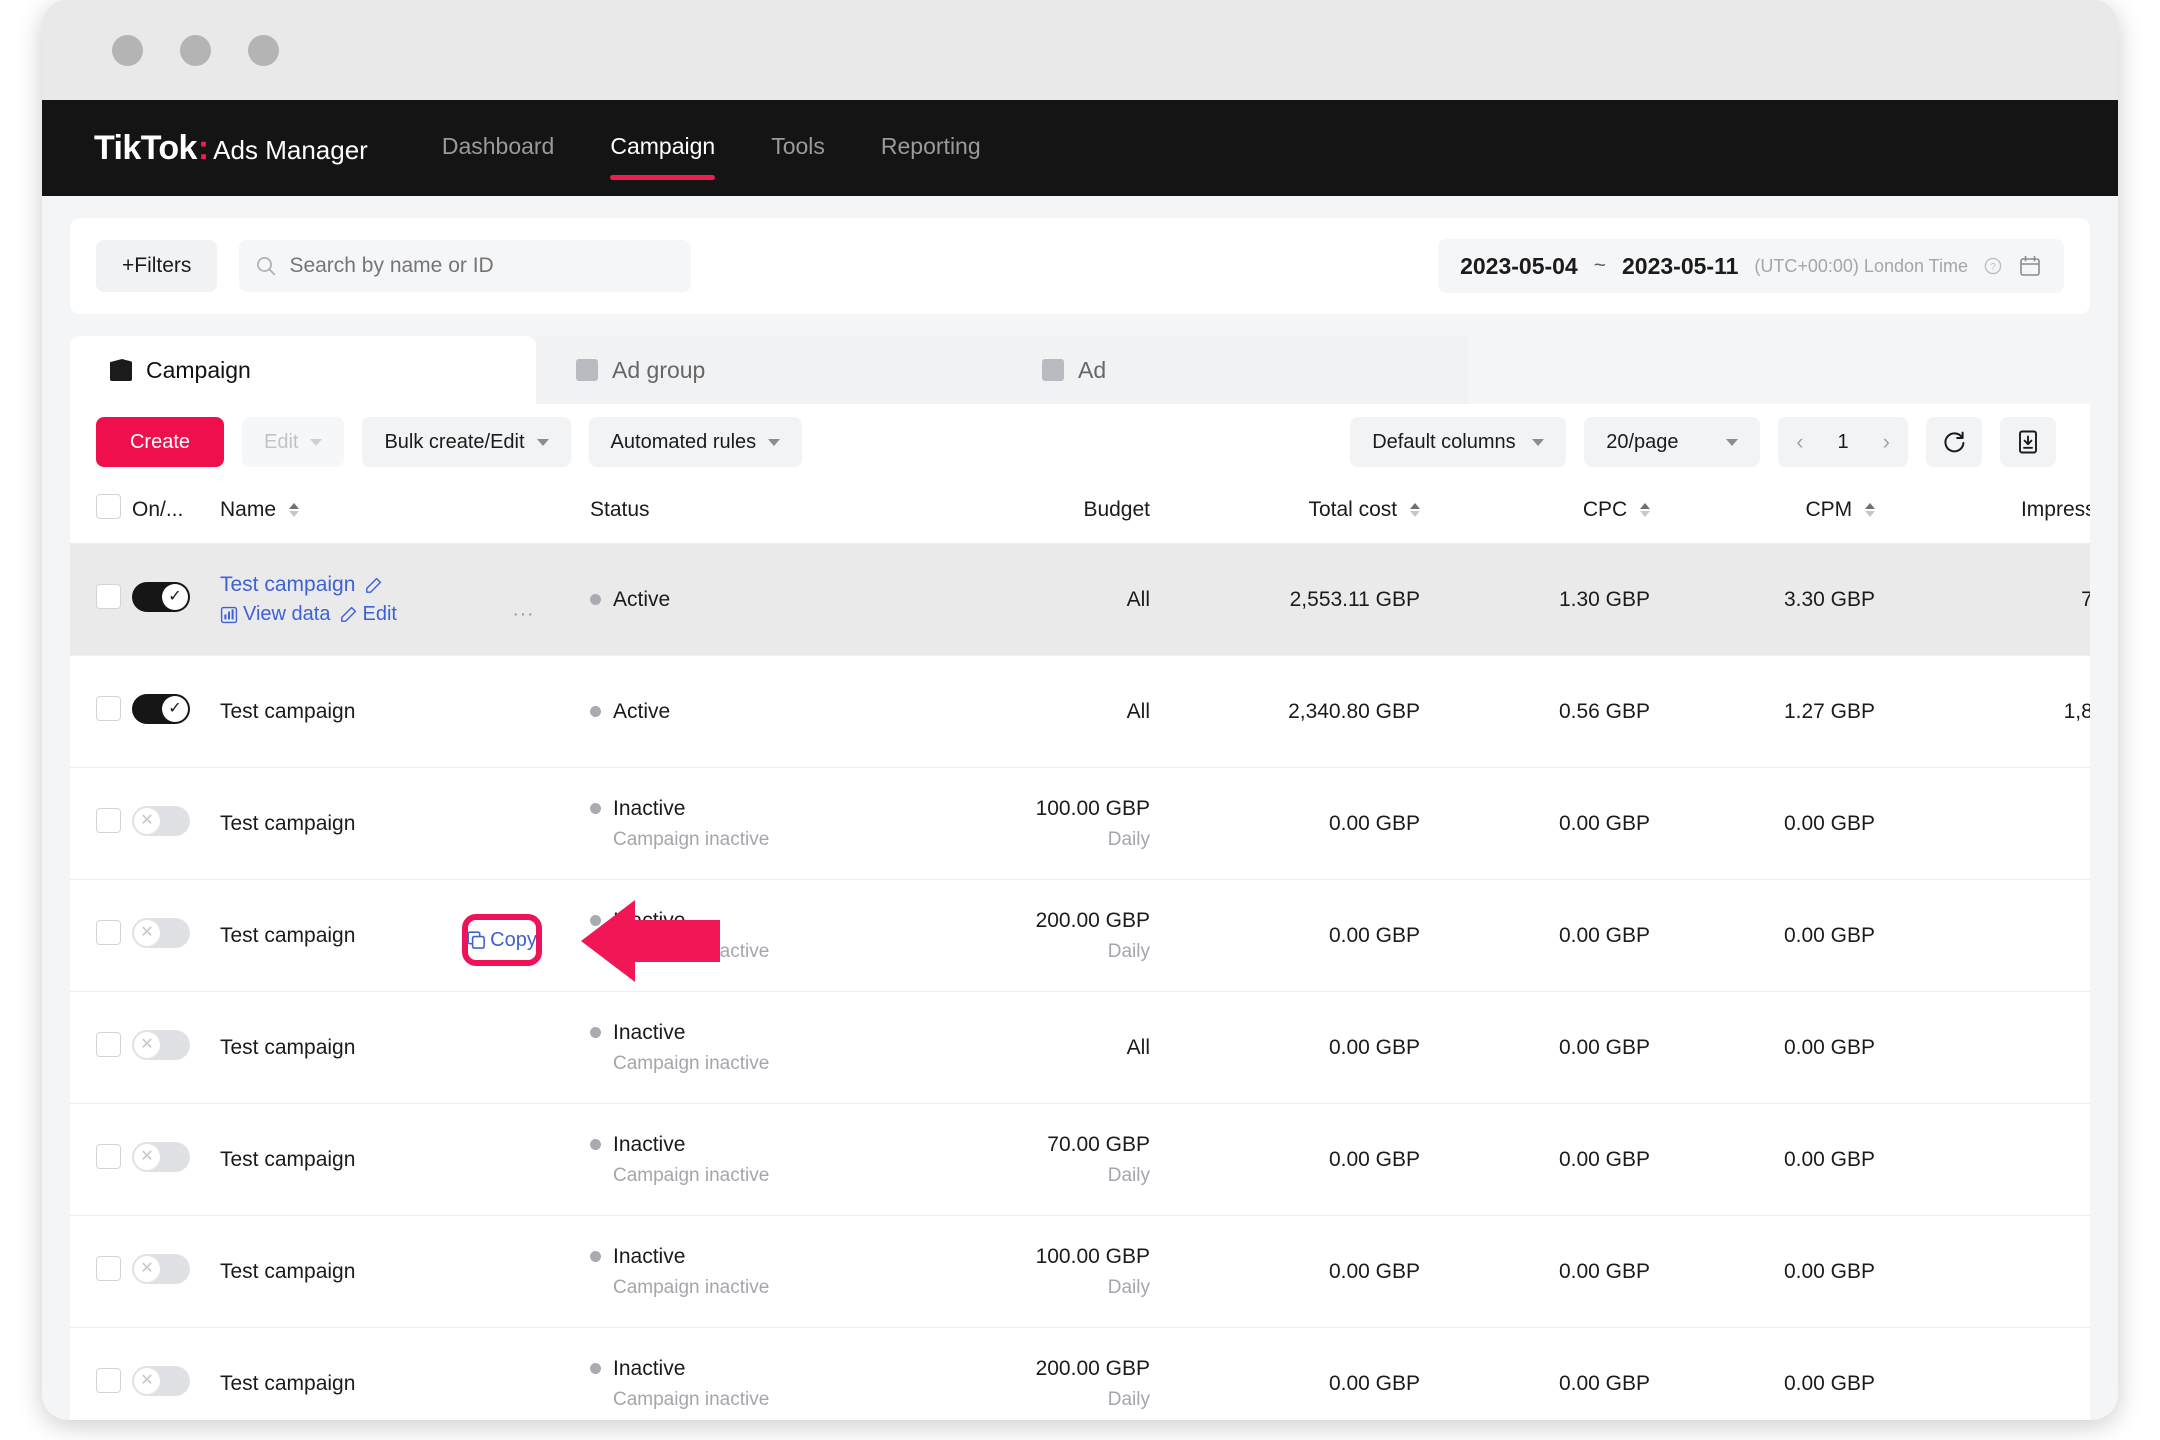  I want to click on name-cell: Test campaign, so click(405, 1160).